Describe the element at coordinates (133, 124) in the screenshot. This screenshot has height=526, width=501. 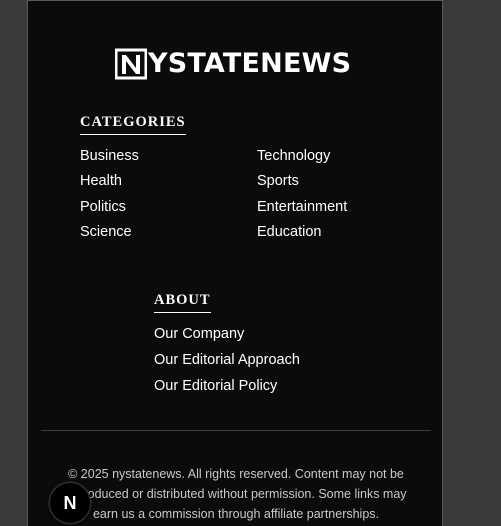
I see `categories-heading: CATEGORIES` at that location.